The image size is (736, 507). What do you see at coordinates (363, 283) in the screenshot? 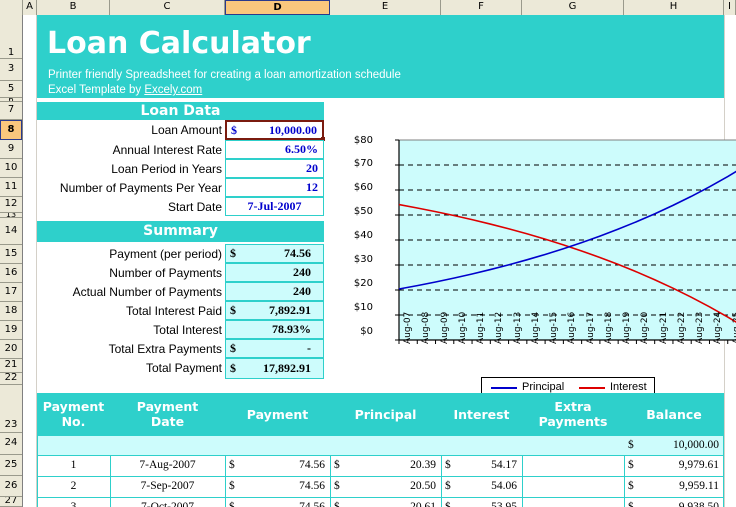
I see `y-tick-label: $20` at bounding box center [363, 283].